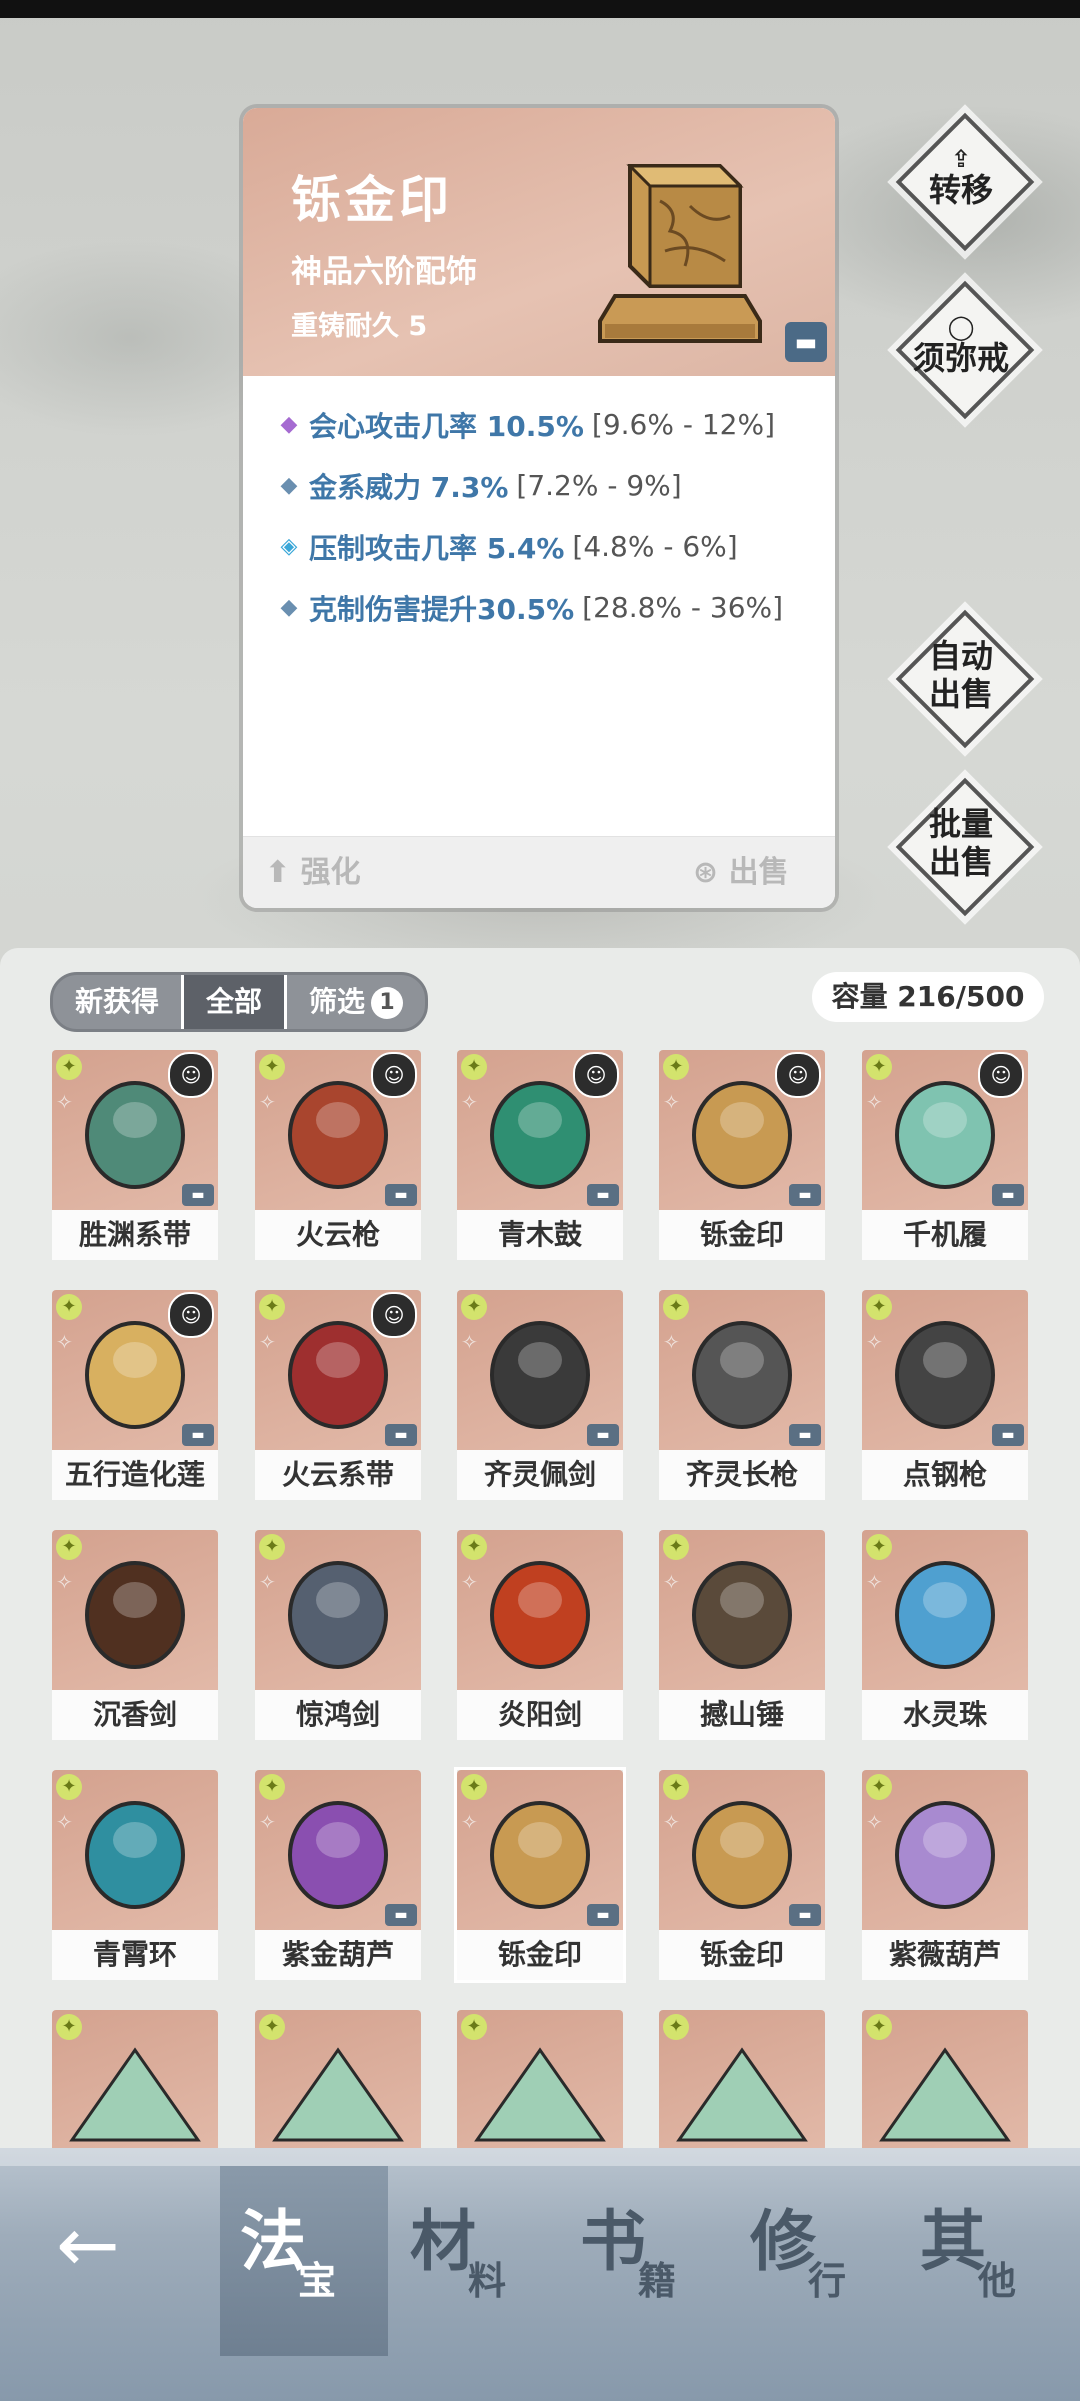  Describe the element at coordinates (613, 2241) in the screenshot. I see `tab-books-big: 书` at that location.